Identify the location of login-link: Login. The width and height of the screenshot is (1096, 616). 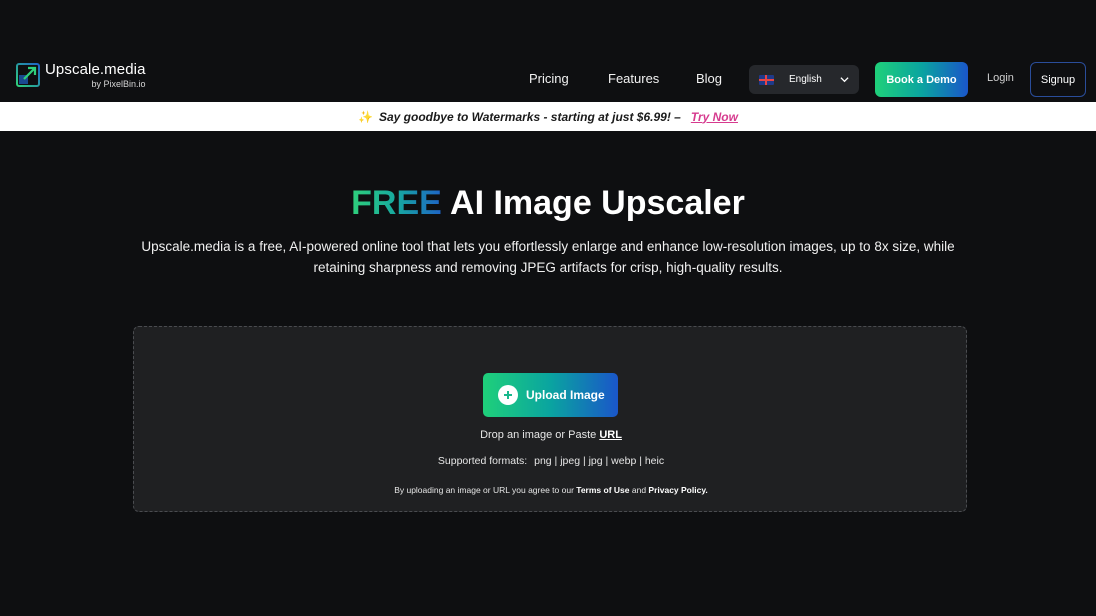
(1000, 78).